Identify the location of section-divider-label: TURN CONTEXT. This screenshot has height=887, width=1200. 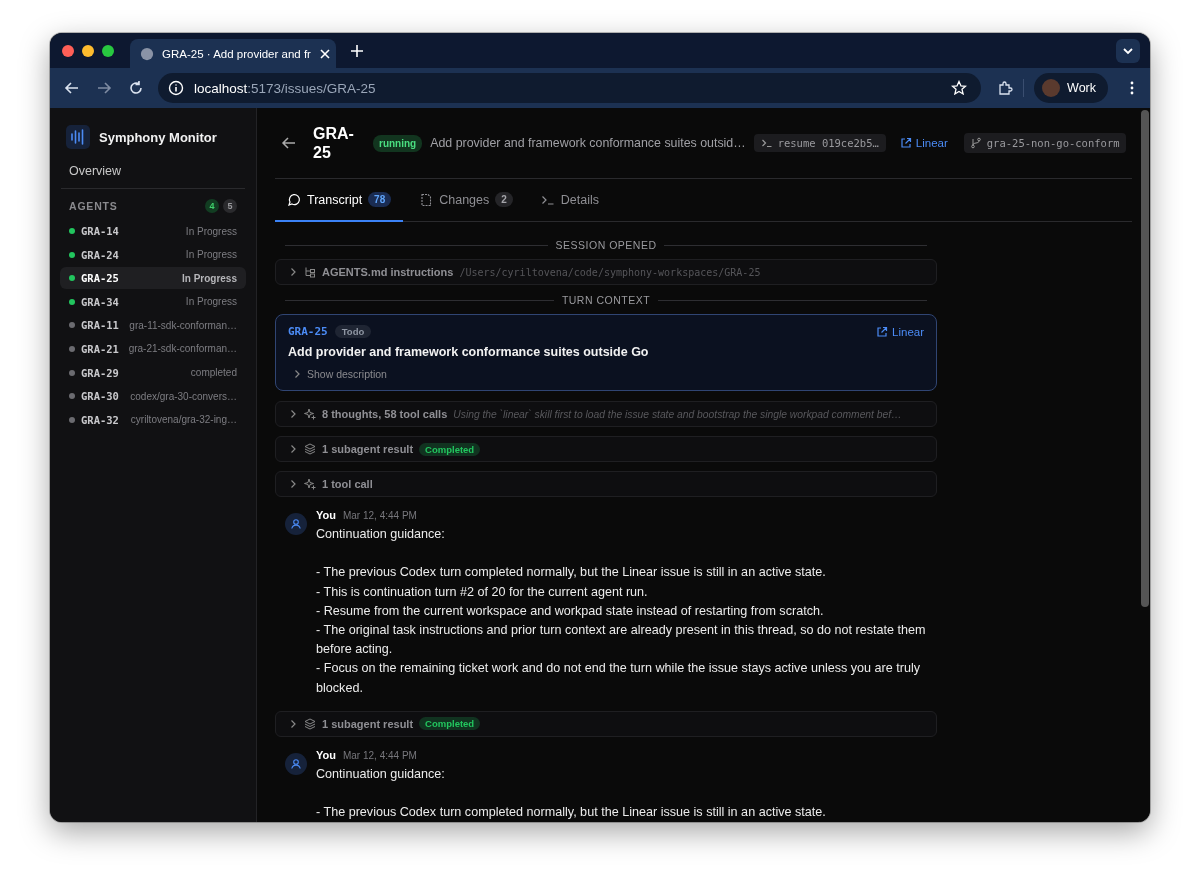
(606, 300).